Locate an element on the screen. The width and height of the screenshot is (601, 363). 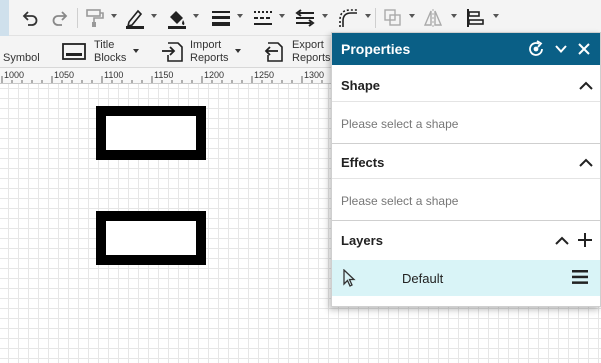
layers-section-header: Layers is located at coordinates (466, 241).